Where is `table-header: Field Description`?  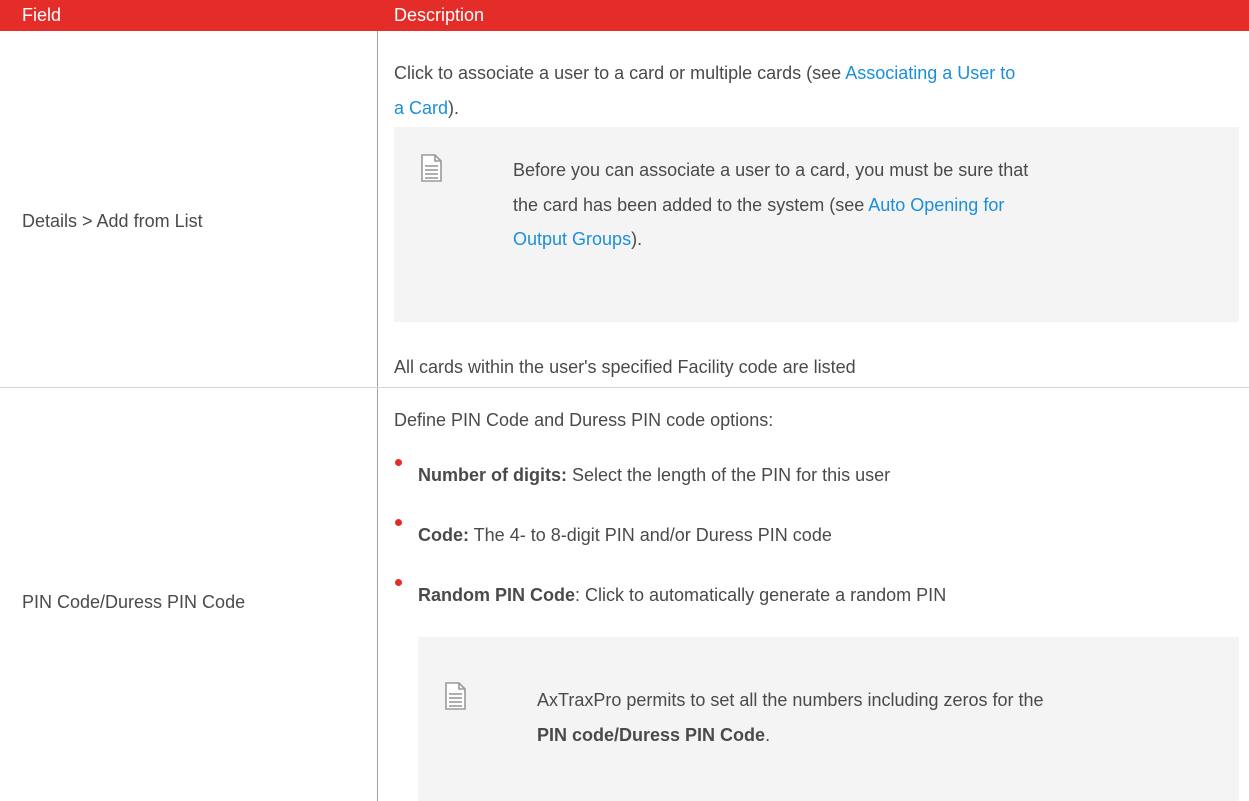
table-header: Field Description is located at coordinates (624, 15).